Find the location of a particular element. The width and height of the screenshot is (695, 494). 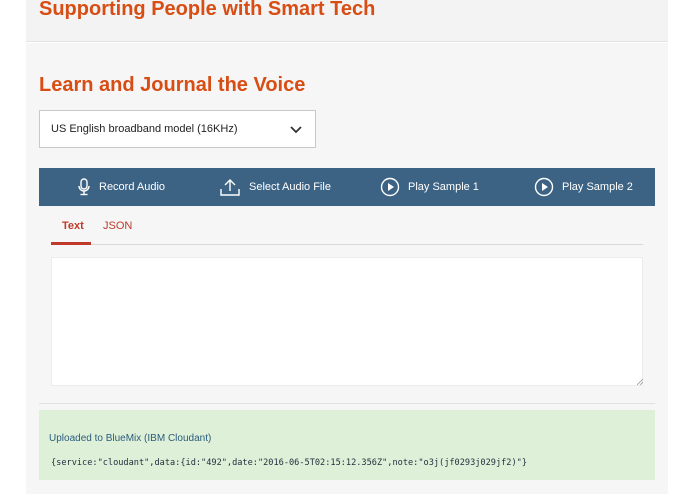

select-audio-file-button: Select Audio File is located at coordinates (275, 187).